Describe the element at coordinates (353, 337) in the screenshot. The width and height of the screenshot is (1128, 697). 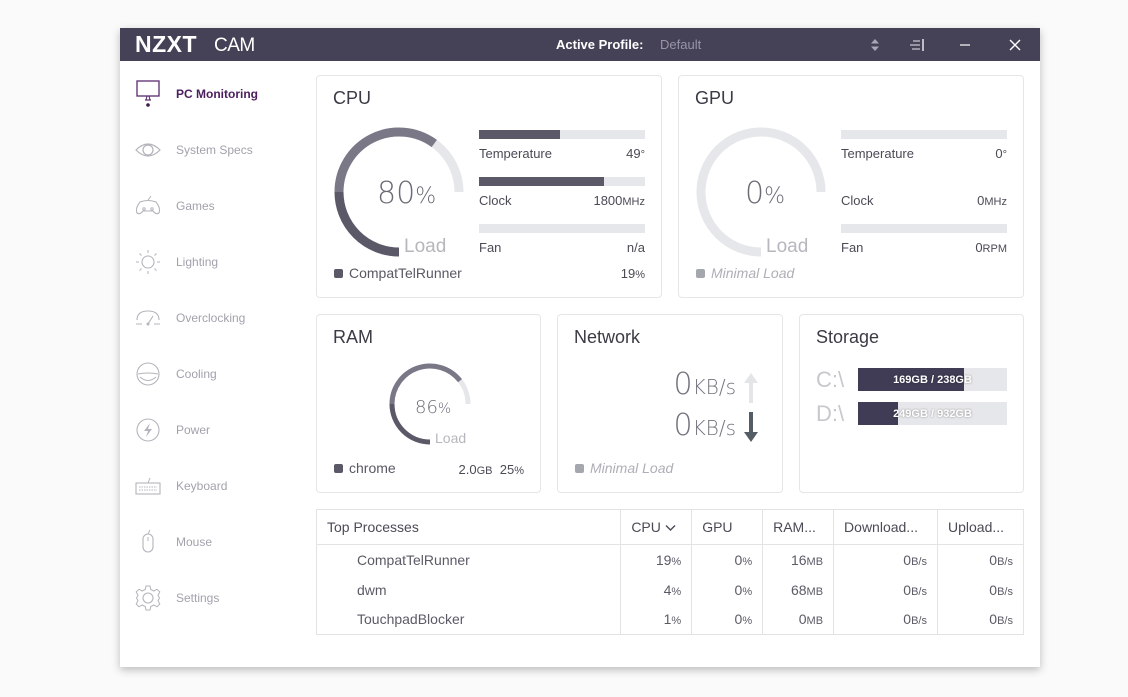
I see `ram-title: RAM` at that location.